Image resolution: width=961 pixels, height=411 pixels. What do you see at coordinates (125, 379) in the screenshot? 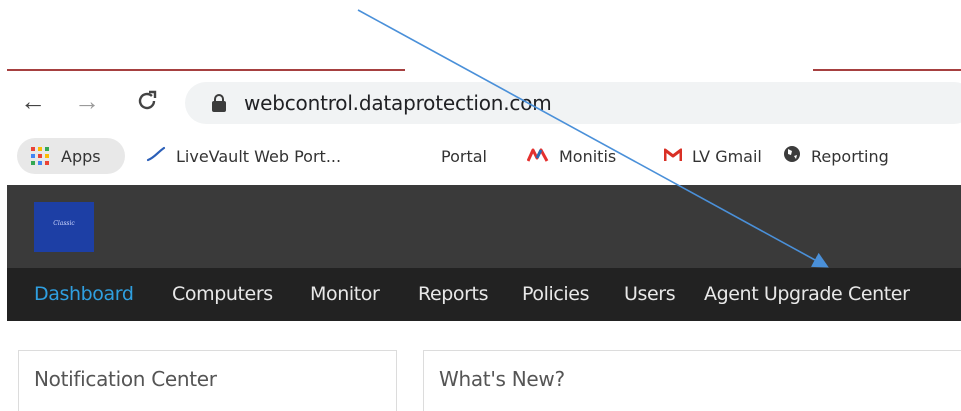
I see `panel-title: Notification Center` at bounding box center [125, 379].